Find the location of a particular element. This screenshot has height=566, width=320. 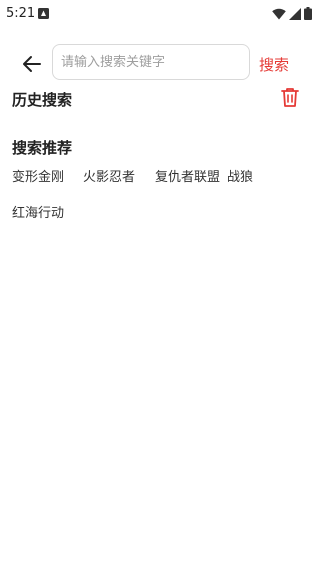

history-title: 历史搜索 is located at coordinates (42, 100).